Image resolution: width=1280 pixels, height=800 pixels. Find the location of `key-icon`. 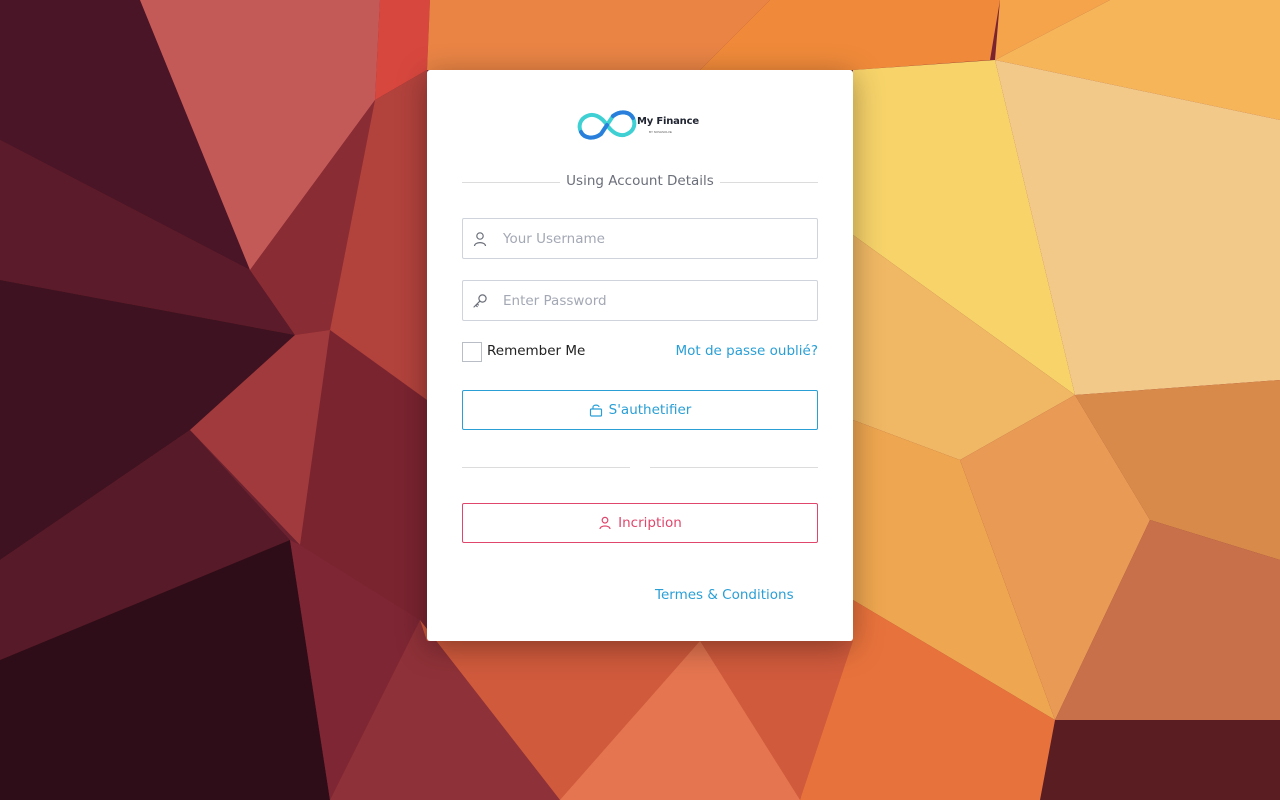

key-icon is located at coordinates (480, 301).